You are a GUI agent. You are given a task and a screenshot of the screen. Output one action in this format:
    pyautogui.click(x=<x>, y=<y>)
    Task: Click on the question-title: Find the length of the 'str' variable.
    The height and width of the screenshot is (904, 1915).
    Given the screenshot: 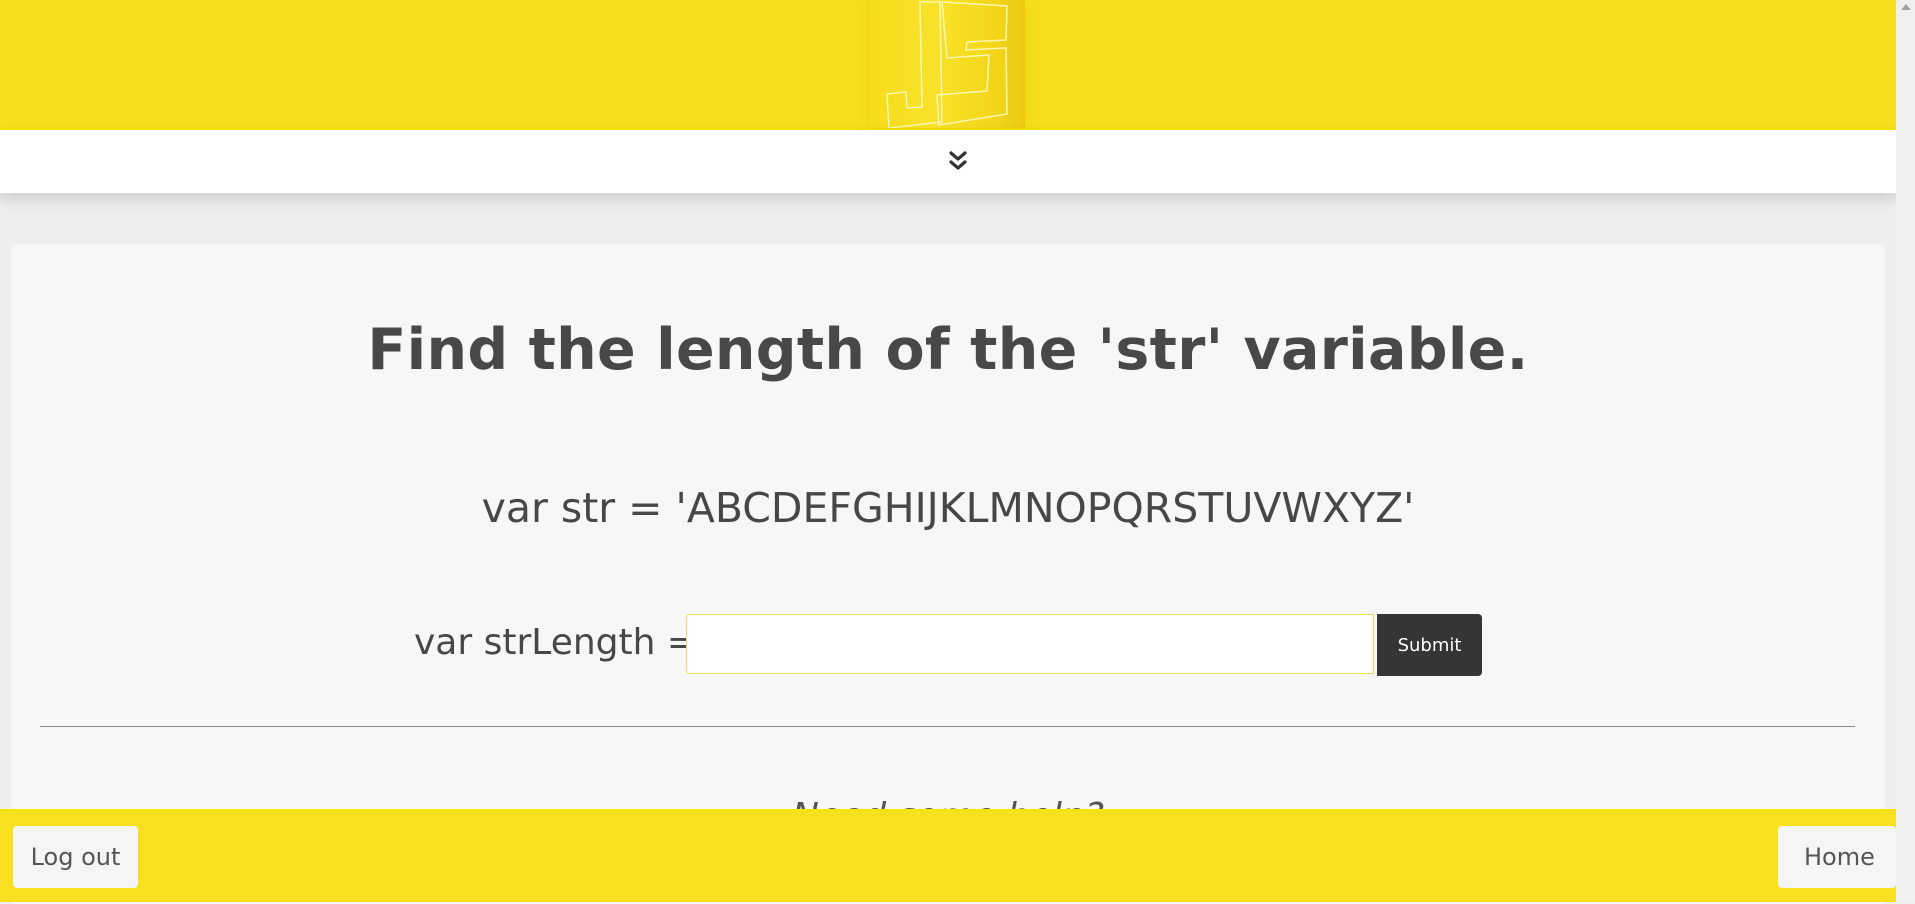 What is the action you would take?
    pyautogui.click(x=948, y=350)
    